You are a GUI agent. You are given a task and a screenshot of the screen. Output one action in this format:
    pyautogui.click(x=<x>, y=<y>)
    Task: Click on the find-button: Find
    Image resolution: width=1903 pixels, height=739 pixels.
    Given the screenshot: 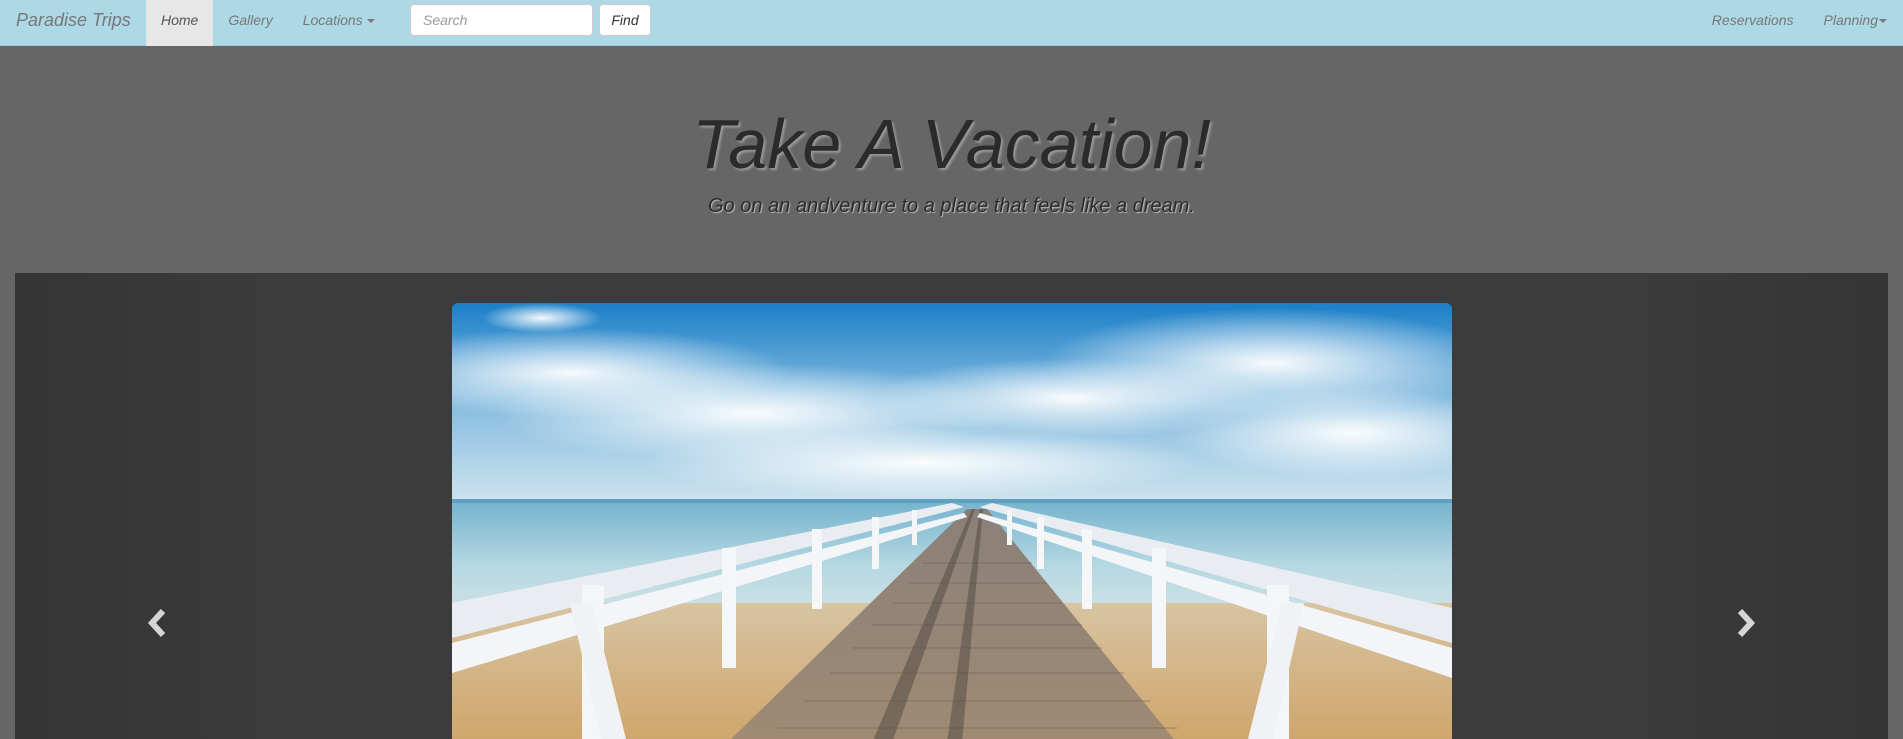 What is the action you would take?
    pyautogui.click(x=625, y=20)
    